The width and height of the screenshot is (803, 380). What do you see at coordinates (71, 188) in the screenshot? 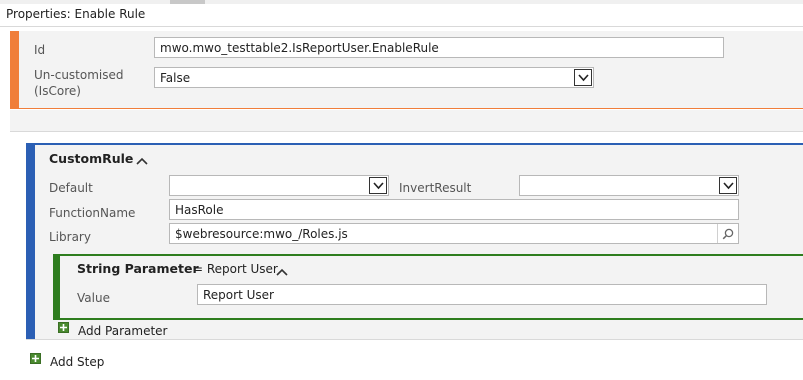
I see `default-label: Default` at bounding box center [71, 188].